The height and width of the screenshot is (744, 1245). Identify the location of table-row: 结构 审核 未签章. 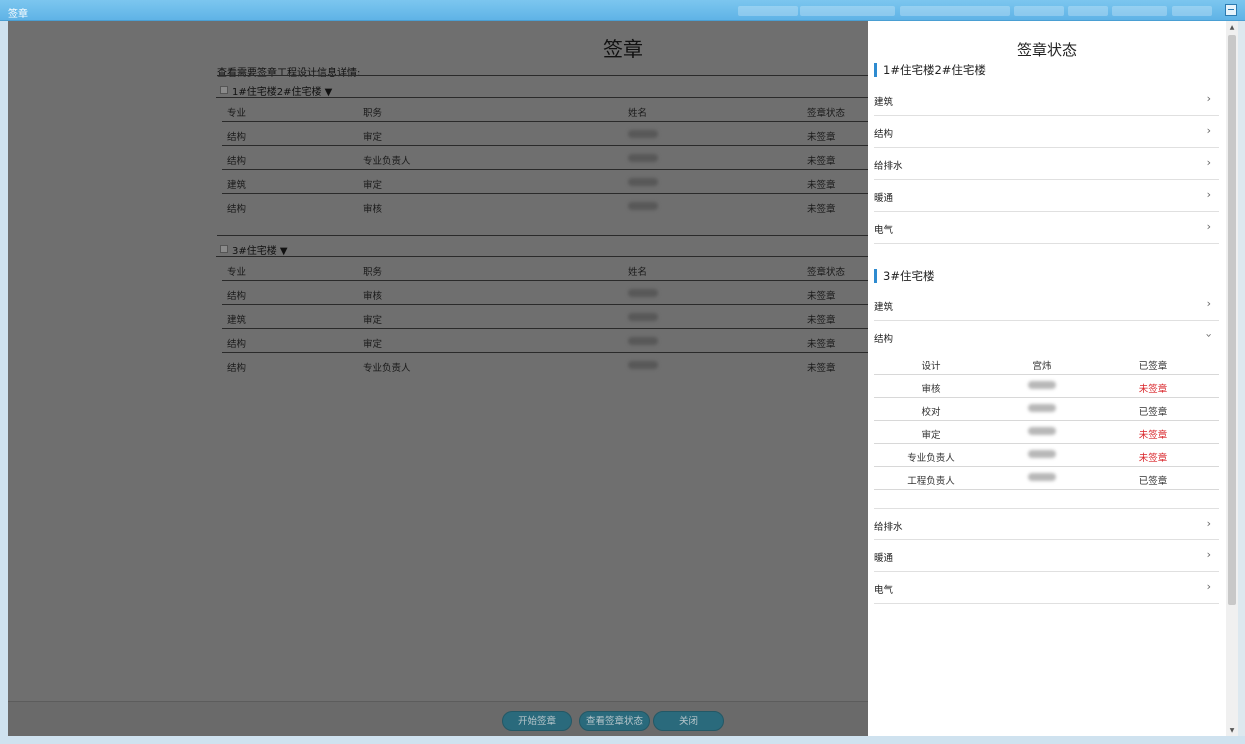
(545, 206).